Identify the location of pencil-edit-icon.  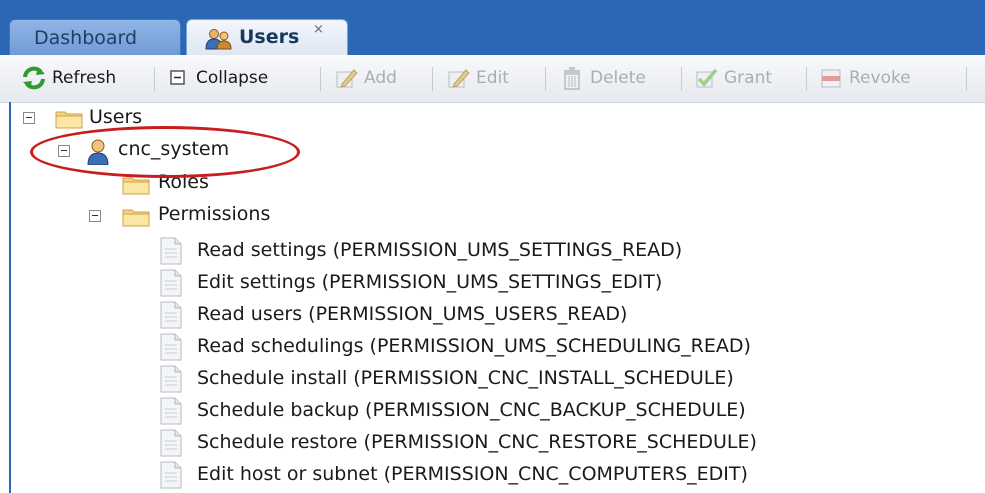
(459, 78).